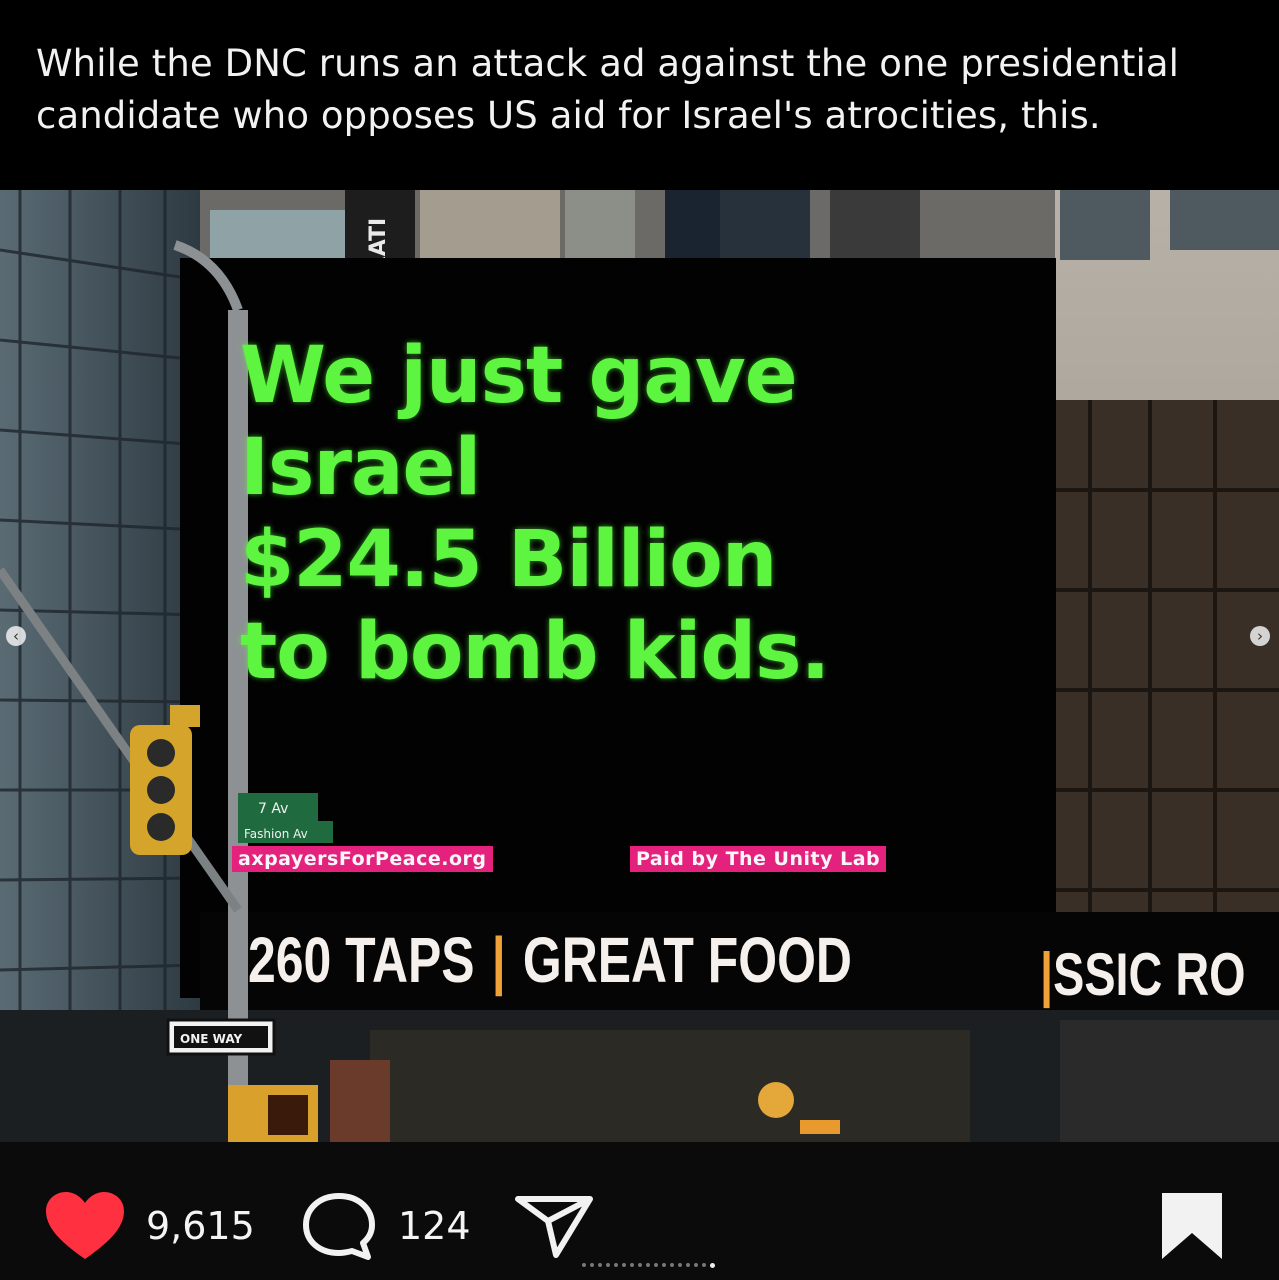  What do you see at coordinates (1260, 636) in the screenshot?
I see `carousel-next-button: ›` at bounding box center [1260, 636].